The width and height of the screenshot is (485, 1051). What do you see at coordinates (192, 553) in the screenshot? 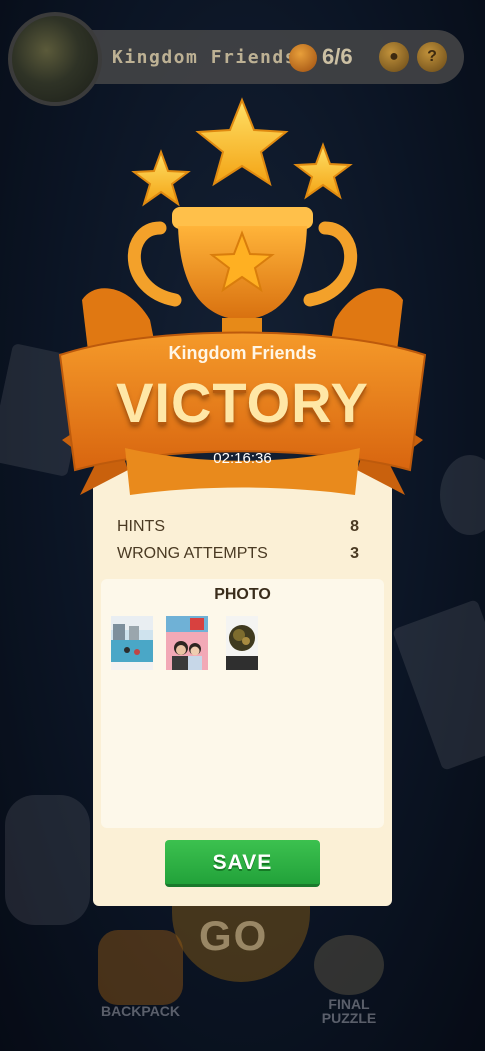
I see `stat-label: WRONG ATTEMPTS` at bounding box center [192, 553].